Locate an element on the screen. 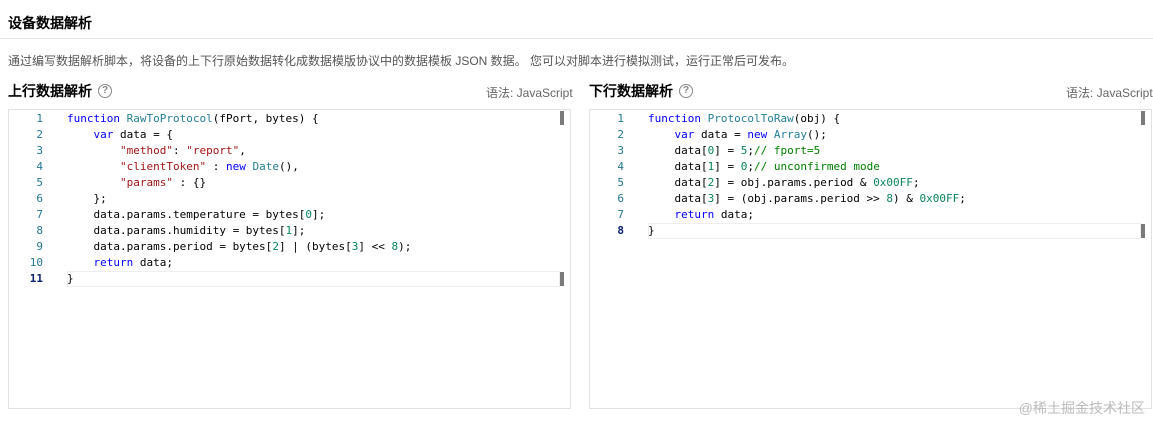 Image resolution: width=1153 pixels, height=424 pixels. code-token: return is located at coordinates (113, 262).